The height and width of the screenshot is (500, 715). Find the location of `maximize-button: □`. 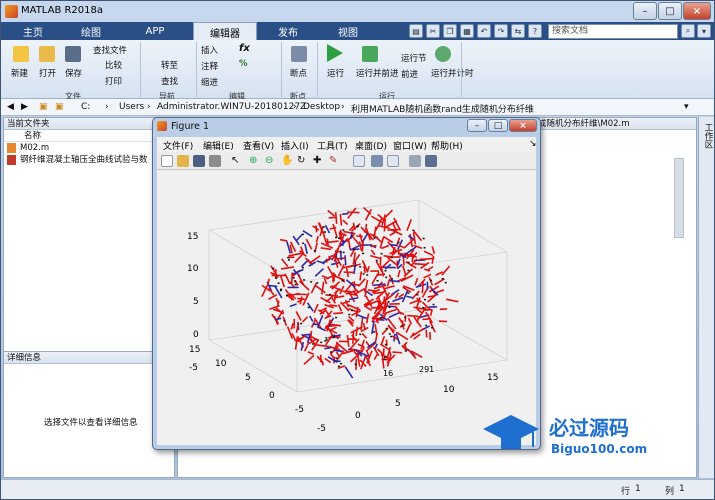

maximize-button: □ is located at coordinates (670, 11).